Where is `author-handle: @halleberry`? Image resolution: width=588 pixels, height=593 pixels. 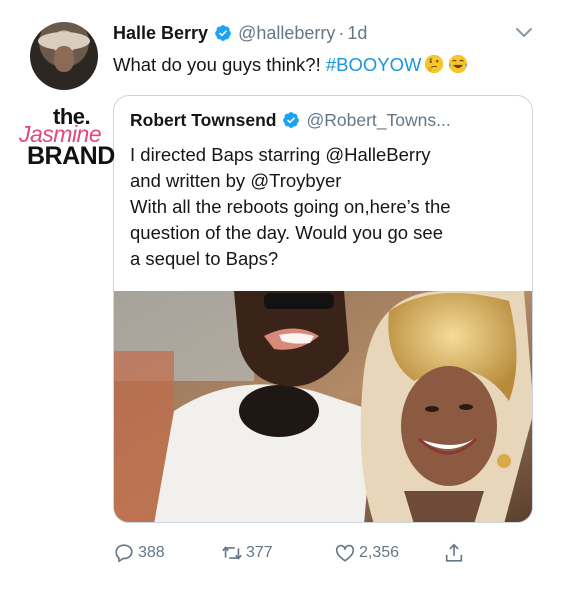 author-handle: @halleberry is located at coordinates (286, 33).